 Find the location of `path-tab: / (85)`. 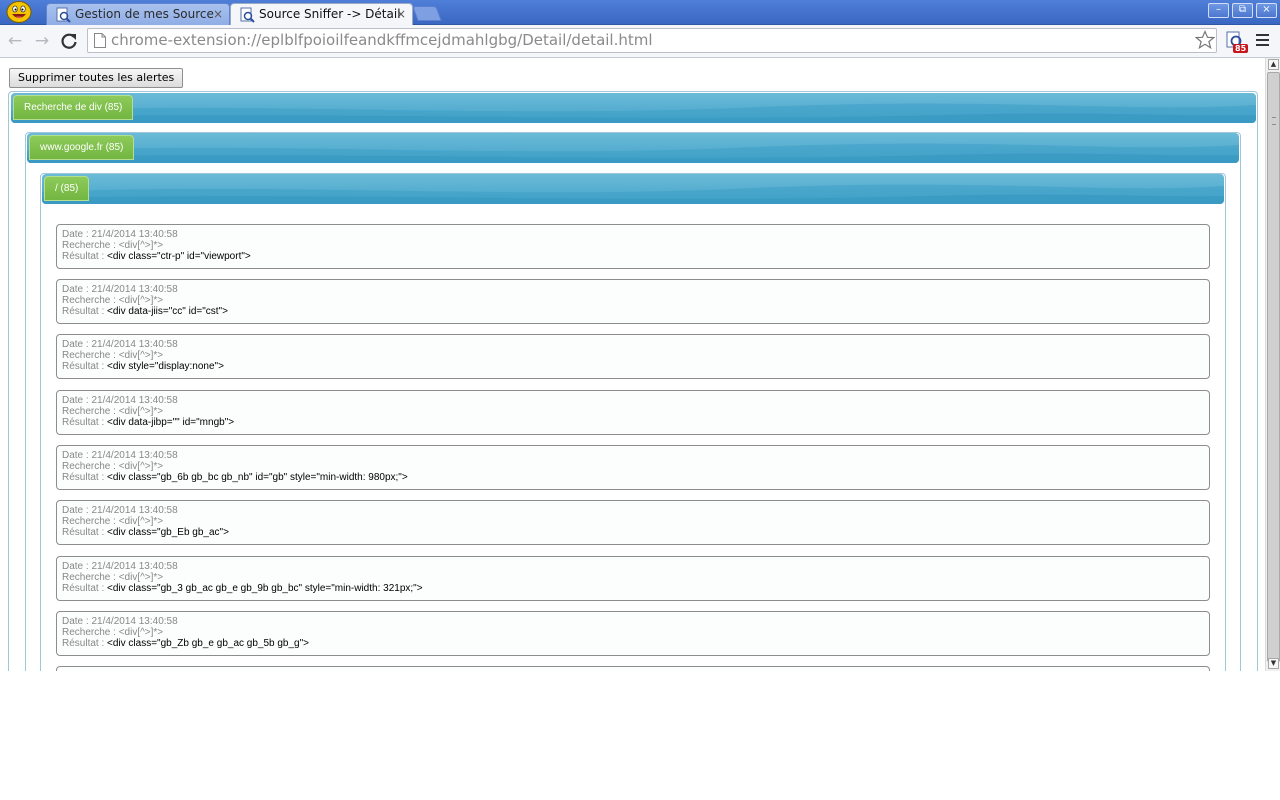

path-tab: / (85) is located at coordinates (67, 188).